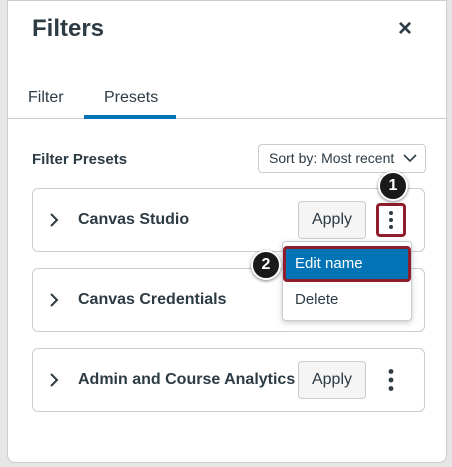 This screenshot has width=452, height=467. Describe the element at coordinates (130, 117) in the screenshot. I see `active-tab-indicator` at that location.